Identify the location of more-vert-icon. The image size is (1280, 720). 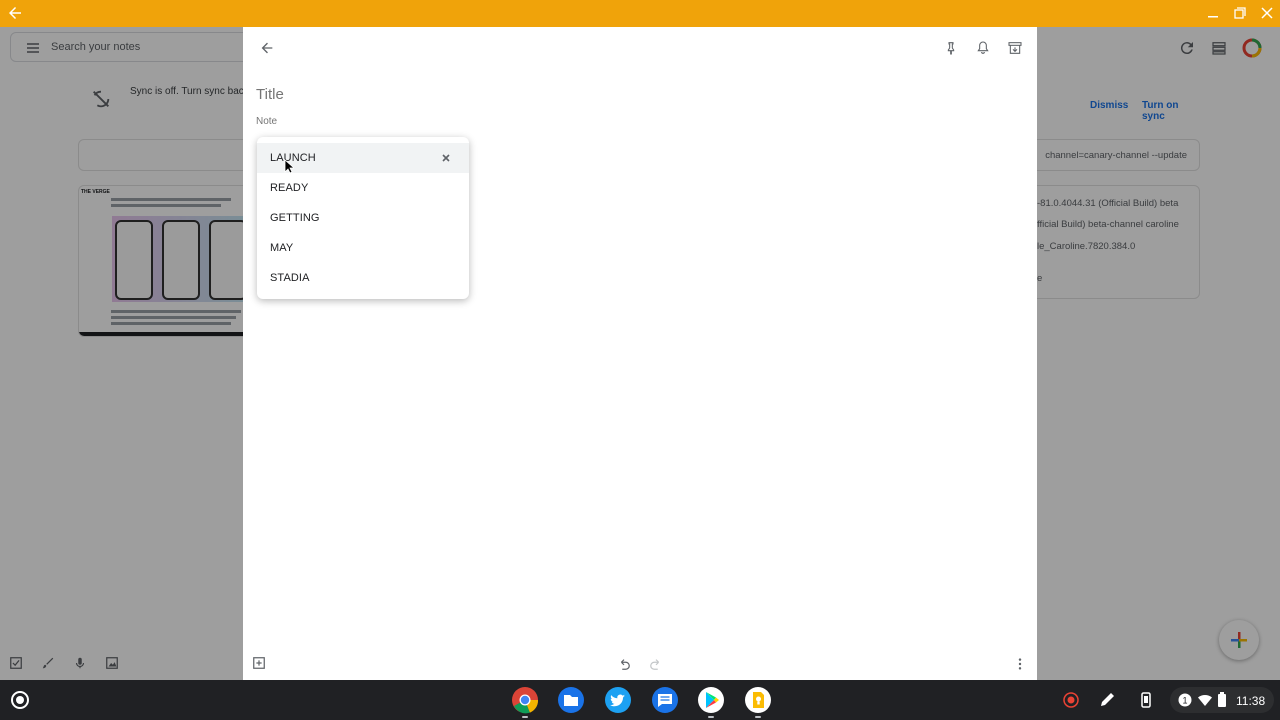
(1020, 664).